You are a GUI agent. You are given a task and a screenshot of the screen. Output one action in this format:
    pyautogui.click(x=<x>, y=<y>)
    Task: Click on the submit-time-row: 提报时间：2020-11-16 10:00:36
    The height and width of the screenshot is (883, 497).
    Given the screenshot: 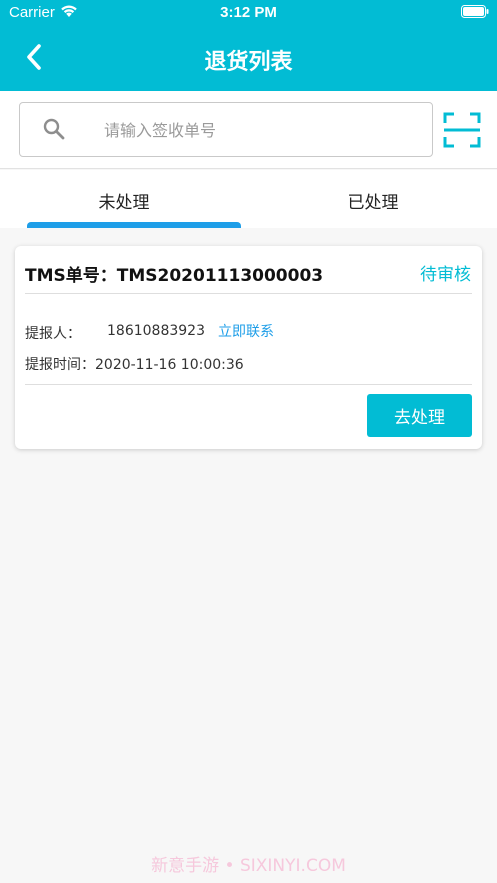 What is the action you would take?
    pyautogui.click(x=134, y=364)
    